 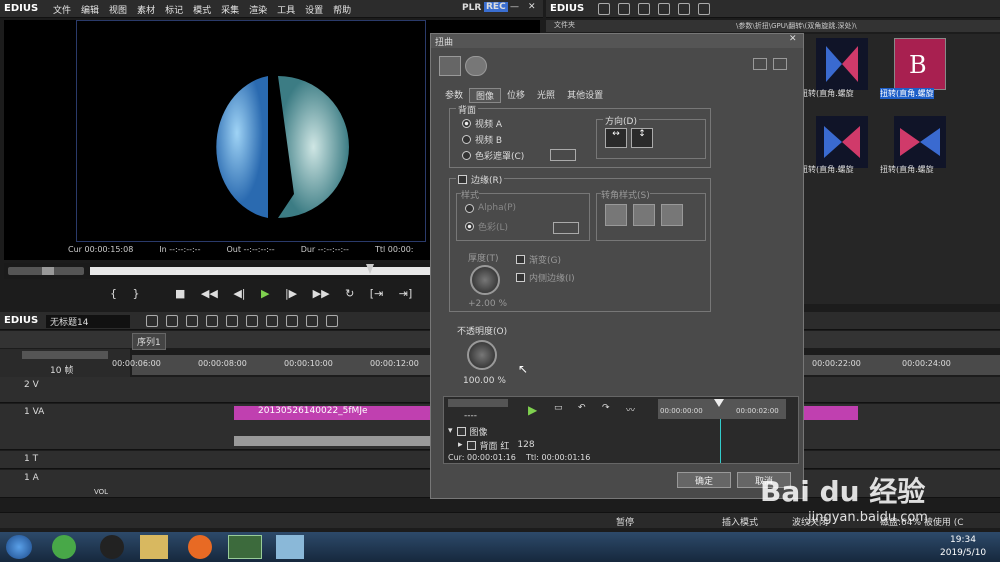 I want to click on up-icon, so click(x=624, y=9).